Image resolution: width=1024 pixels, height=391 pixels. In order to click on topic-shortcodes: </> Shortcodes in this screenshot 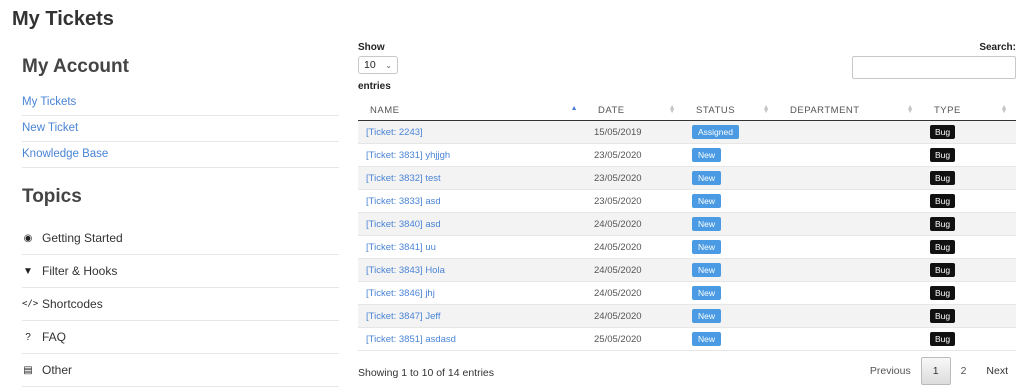, I will do `click(180, 304)`.